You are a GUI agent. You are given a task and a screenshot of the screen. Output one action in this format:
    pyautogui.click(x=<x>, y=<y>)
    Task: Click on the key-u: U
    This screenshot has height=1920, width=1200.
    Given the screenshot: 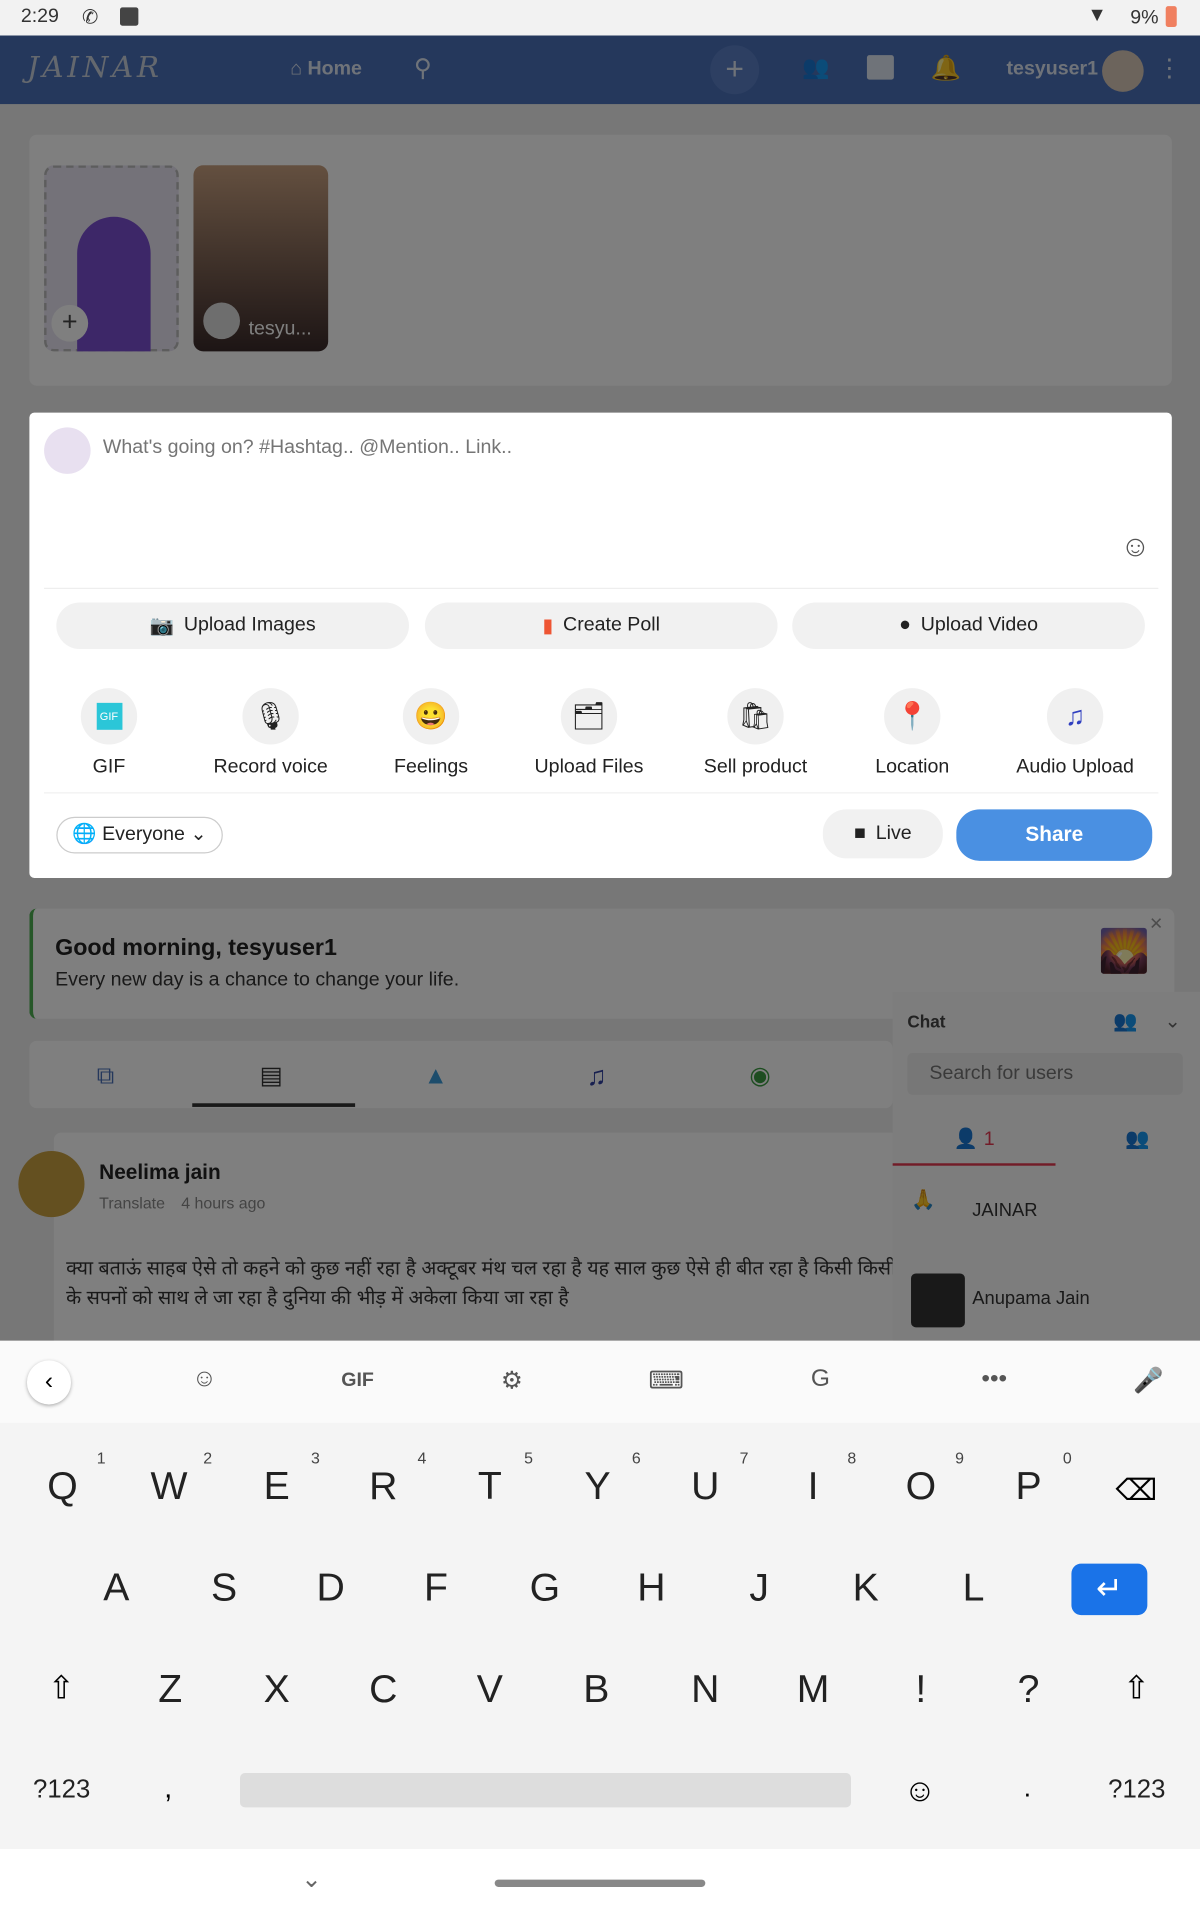 What is the action you would take?
    pyautogui.click(x=705, y=1485)
    